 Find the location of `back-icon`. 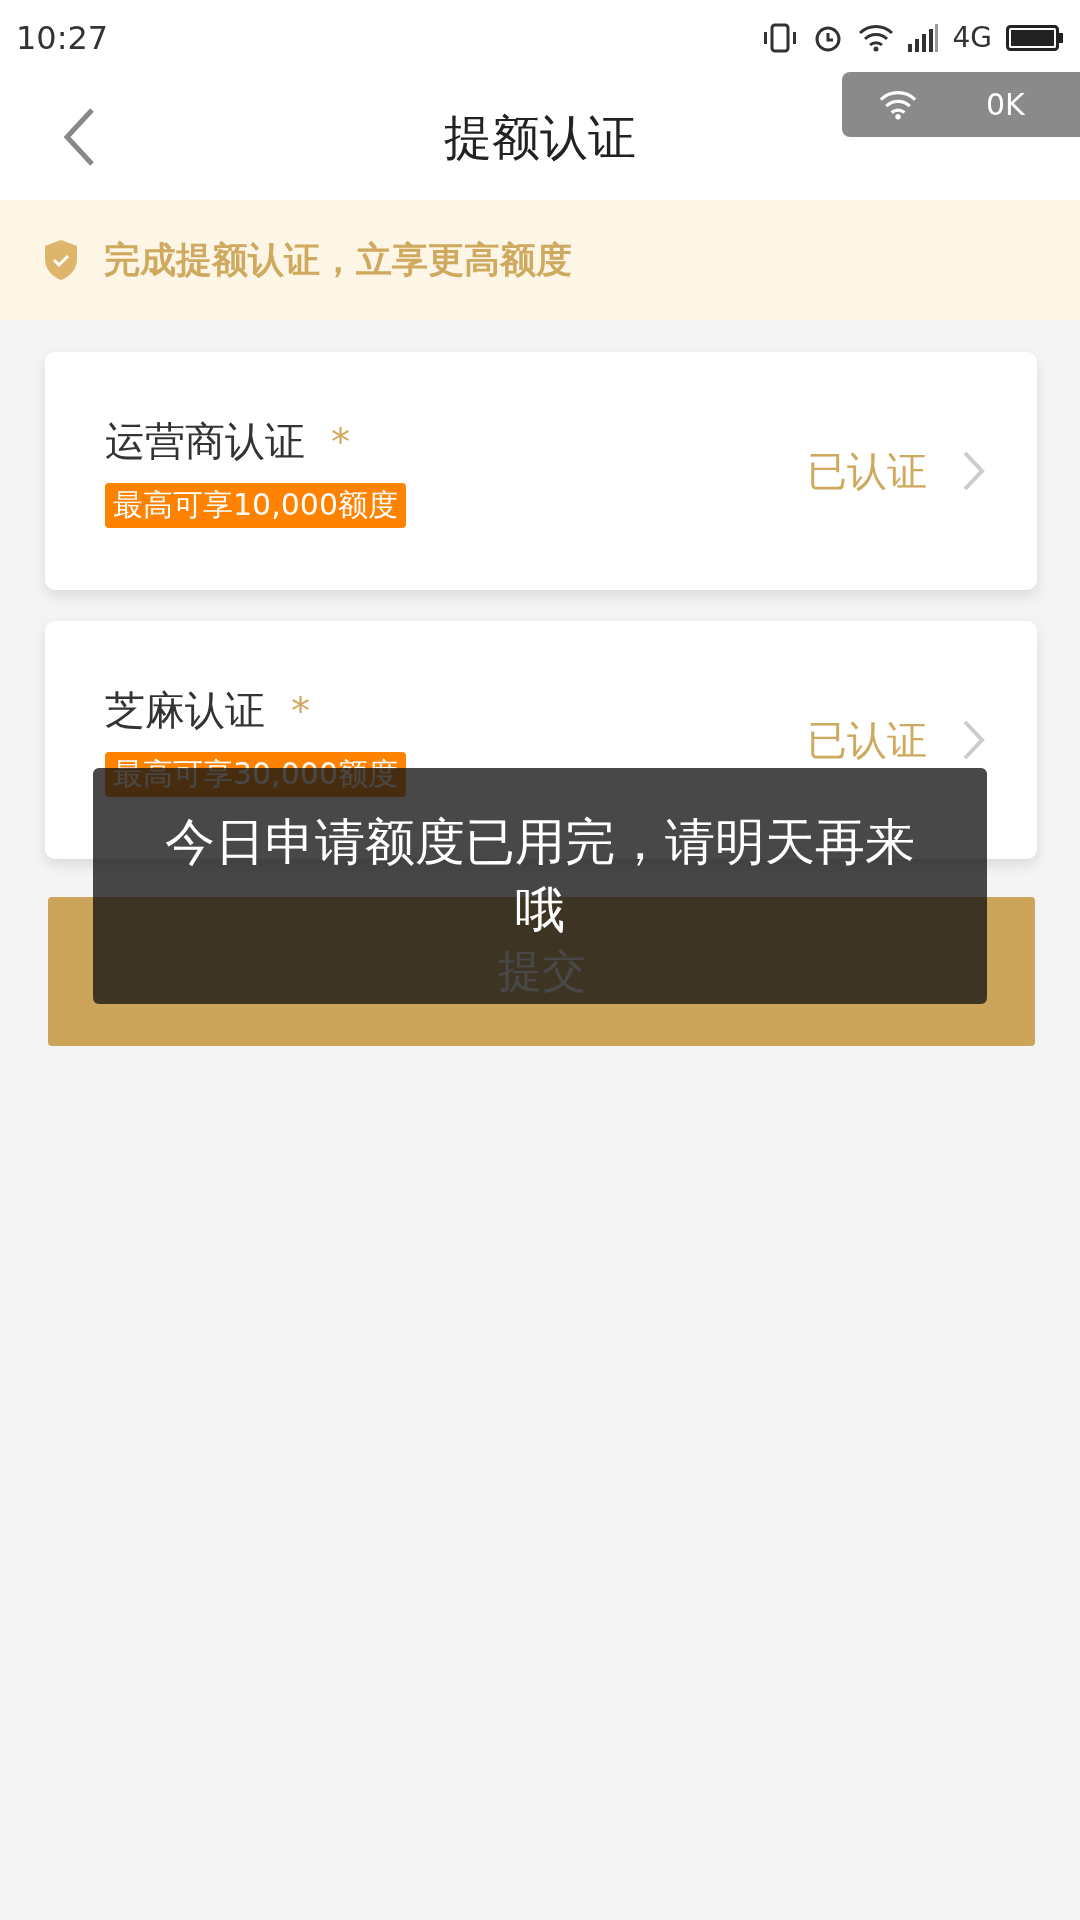

back-icon is located at coordinates (79, 137).